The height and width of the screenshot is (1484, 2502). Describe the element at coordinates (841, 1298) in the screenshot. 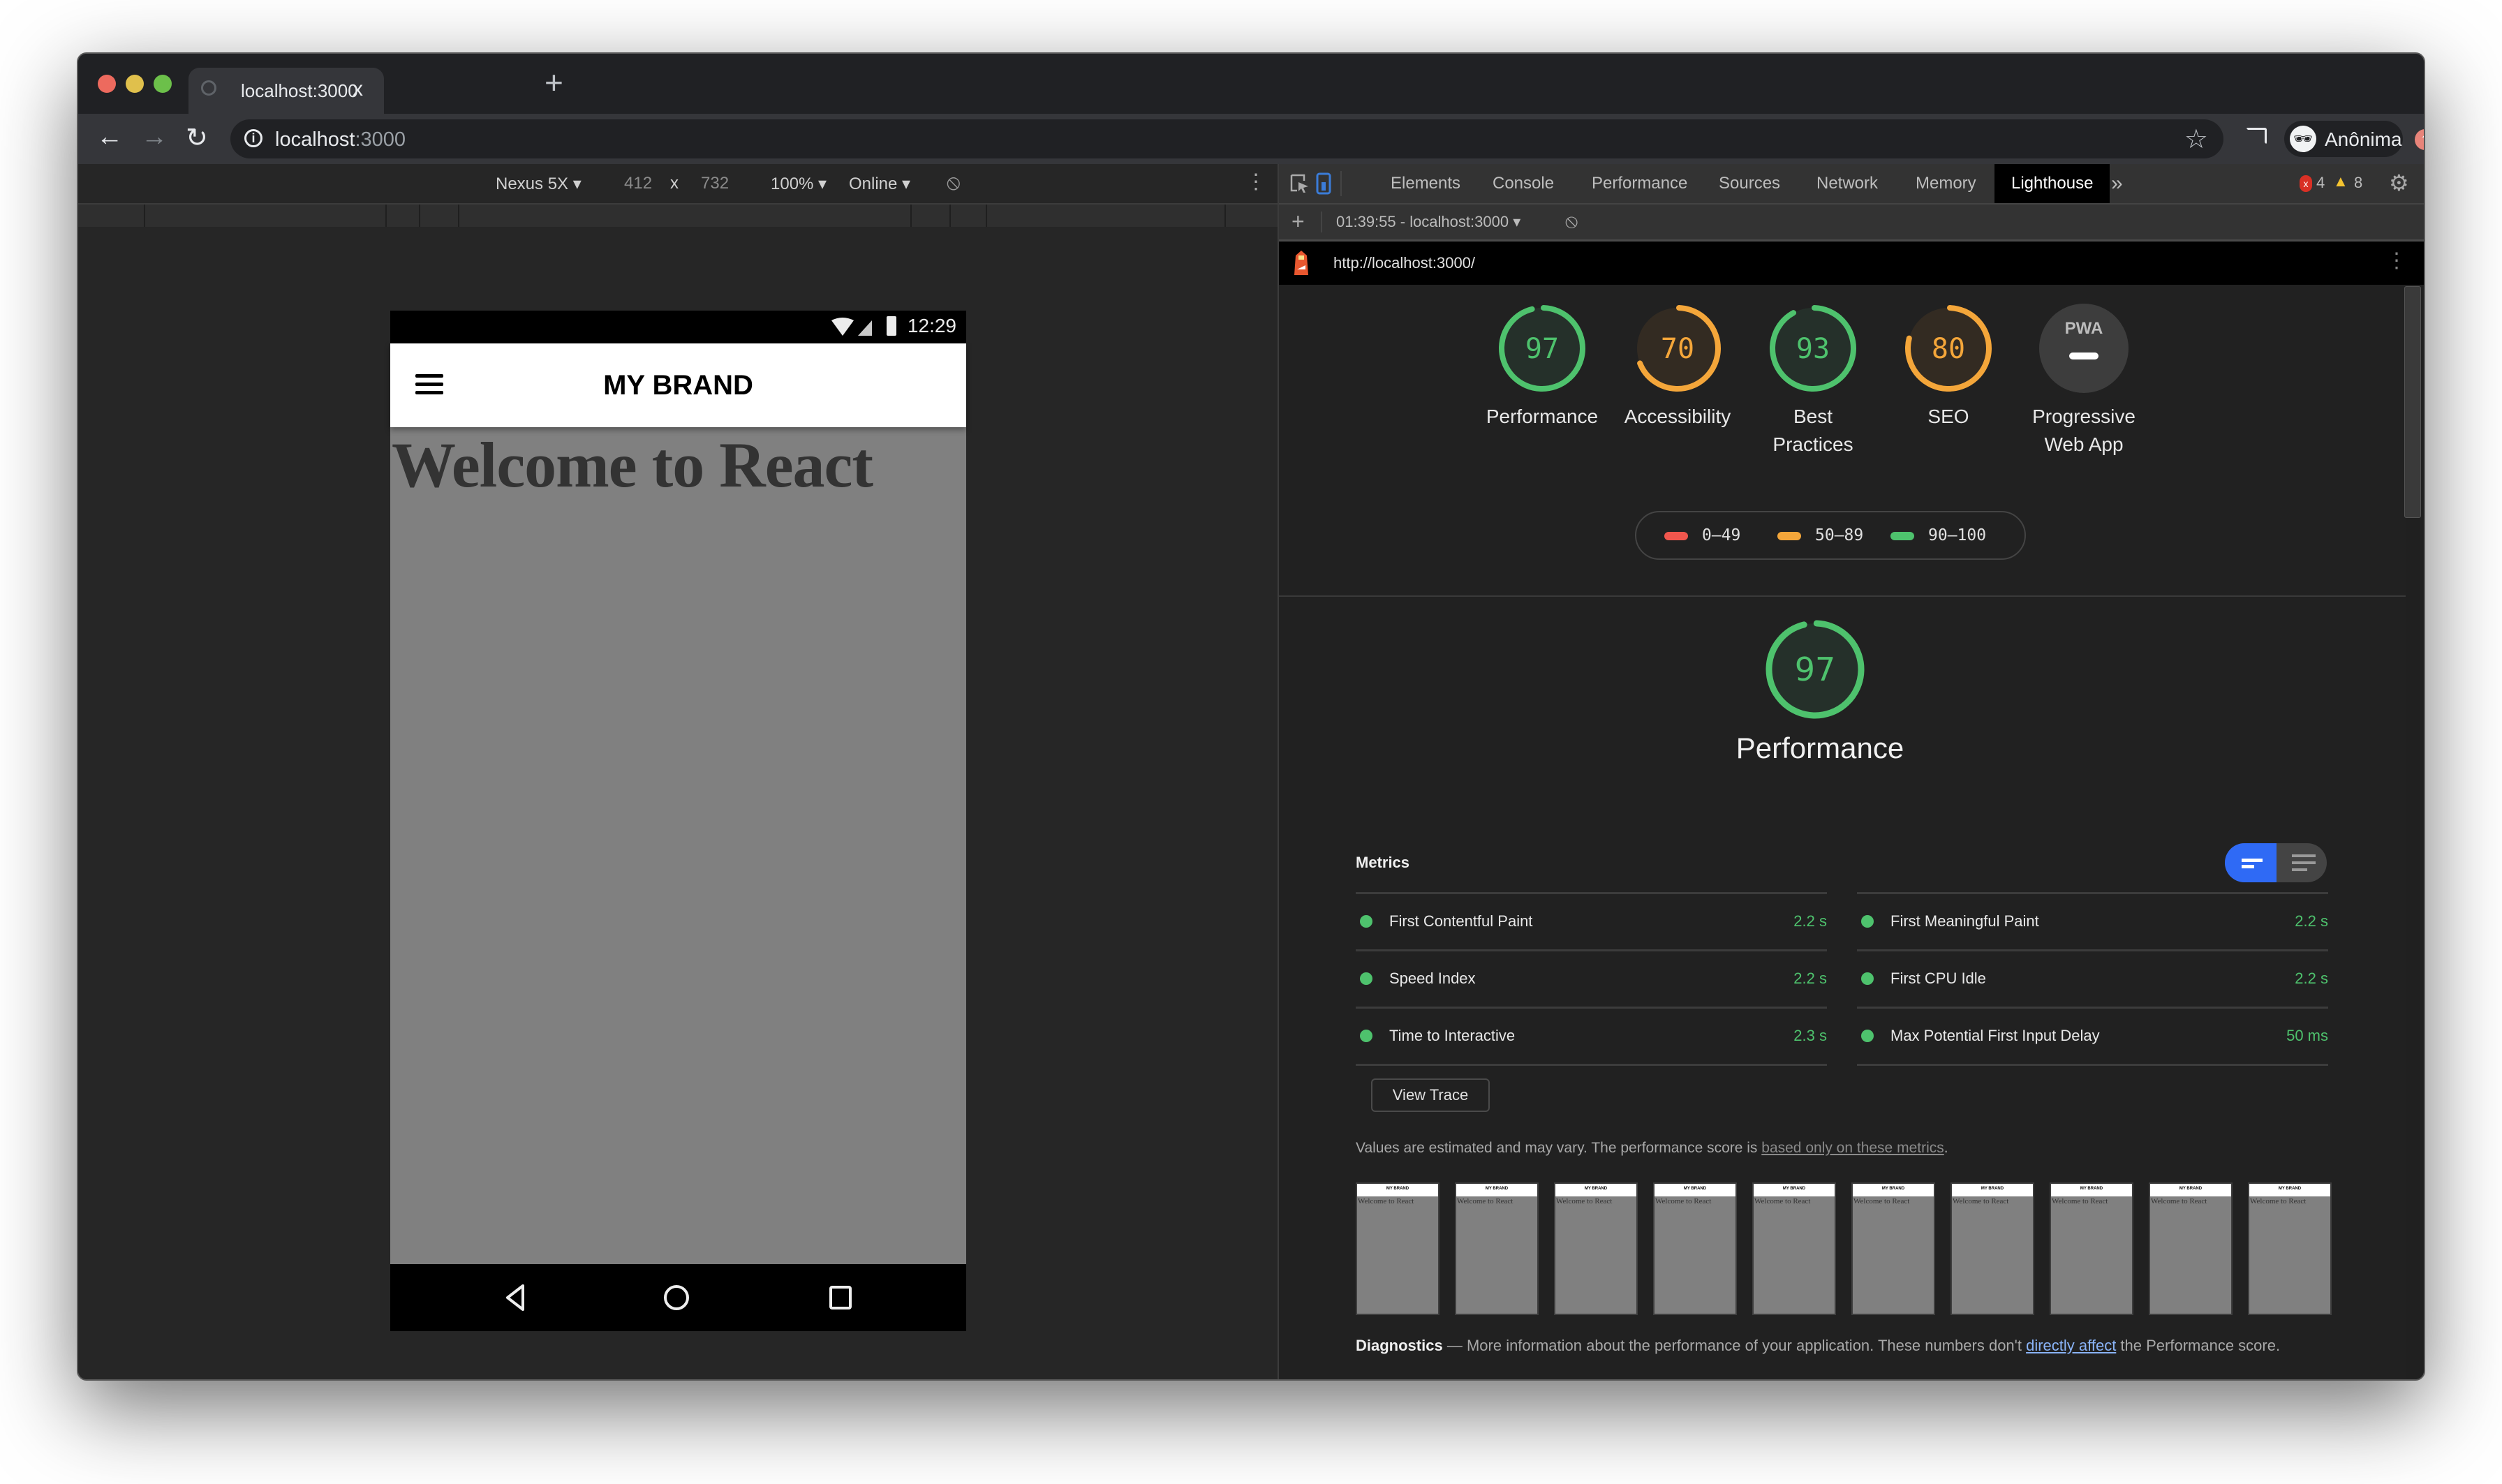

I see `recents-nav-icon` at that location.